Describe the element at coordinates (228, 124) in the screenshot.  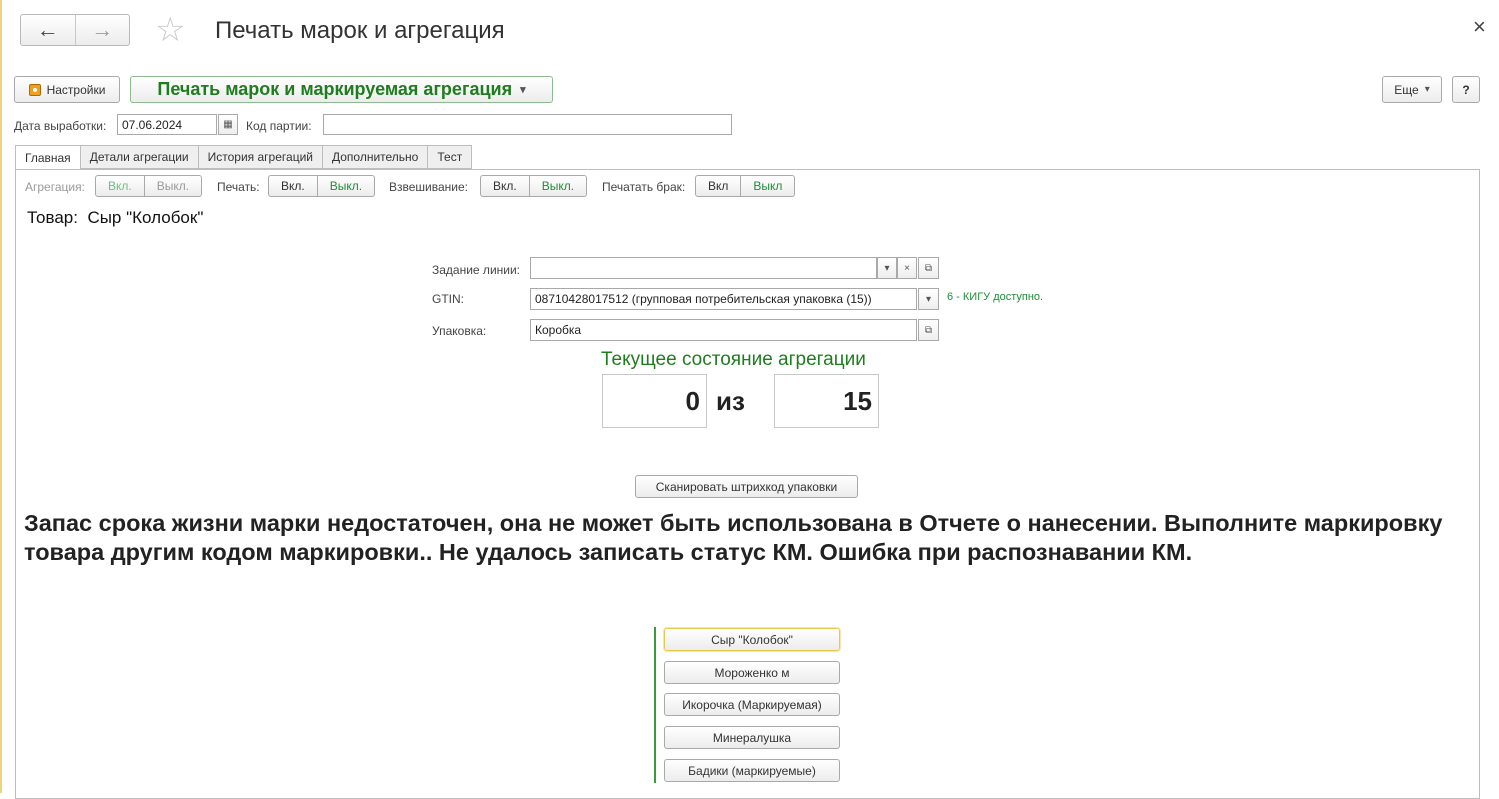
I see `calendar-icon: ▦` at that location.